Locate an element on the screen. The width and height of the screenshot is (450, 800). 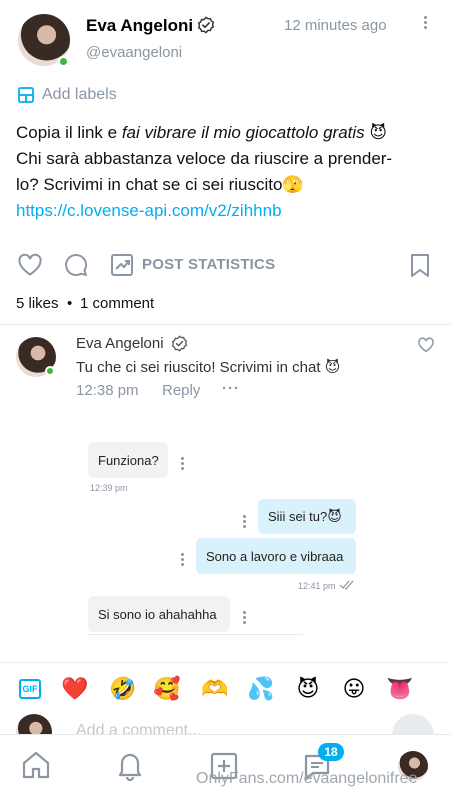
chat-message-time: 12:39 pm is located at coordinates (109, 488).